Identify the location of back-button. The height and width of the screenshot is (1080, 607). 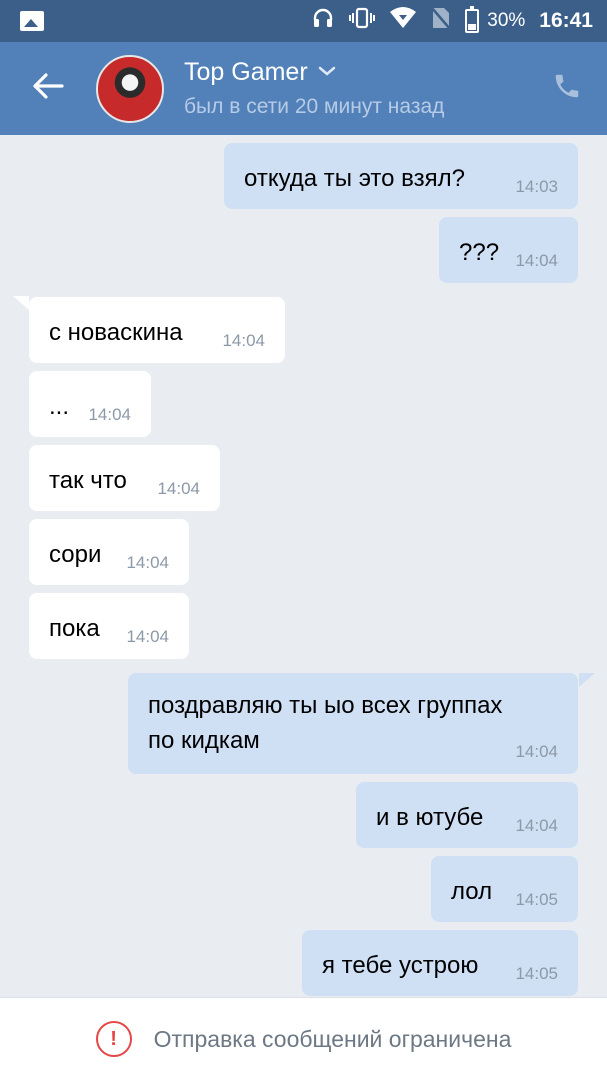
(48, 88).